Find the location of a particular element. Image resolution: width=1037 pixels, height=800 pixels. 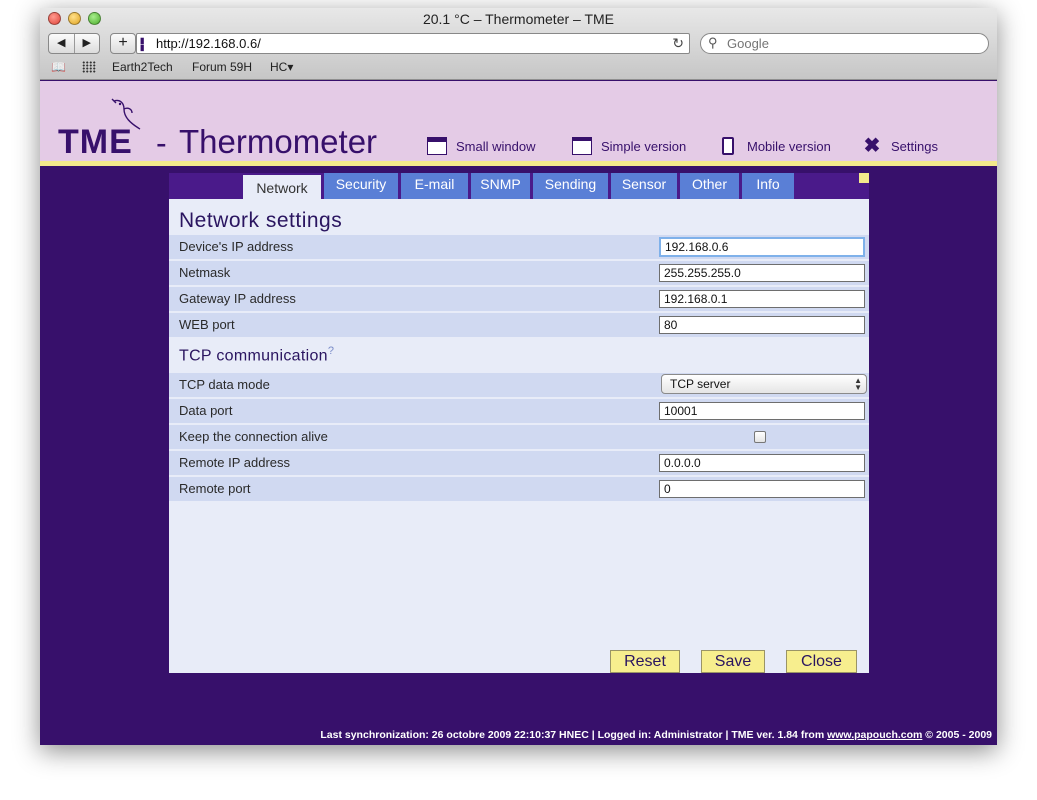

add-bookmark-button: + is located at coordinates (123, 43).